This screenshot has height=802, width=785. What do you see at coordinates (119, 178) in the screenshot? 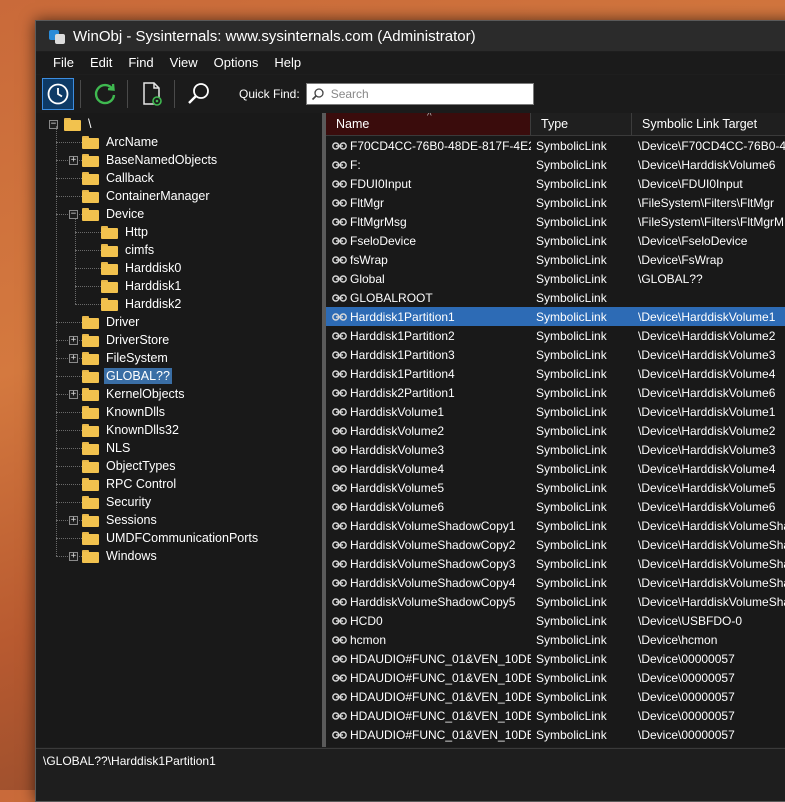
I see `tree-item: Callback` at bounding box center [119, 178].